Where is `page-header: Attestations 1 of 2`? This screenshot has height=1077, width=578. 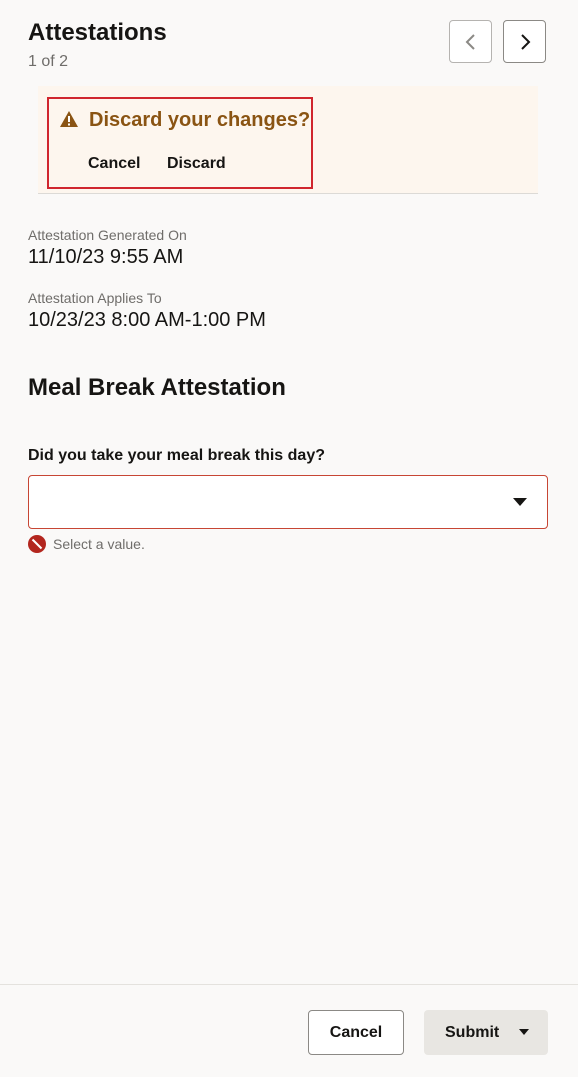 page-header: Attestations 1 of 2 is located at coordinates (289, 43).